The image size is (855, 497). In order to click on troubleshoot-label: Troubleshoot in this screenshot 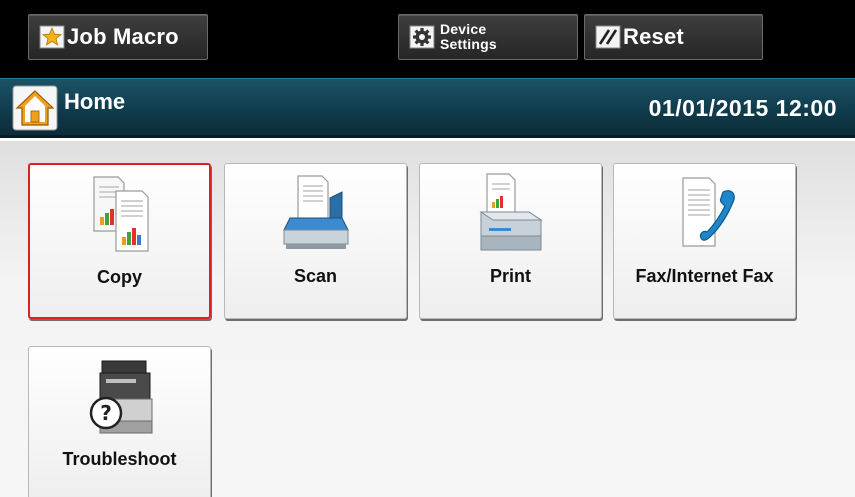, I will do `click(119, 459)`.